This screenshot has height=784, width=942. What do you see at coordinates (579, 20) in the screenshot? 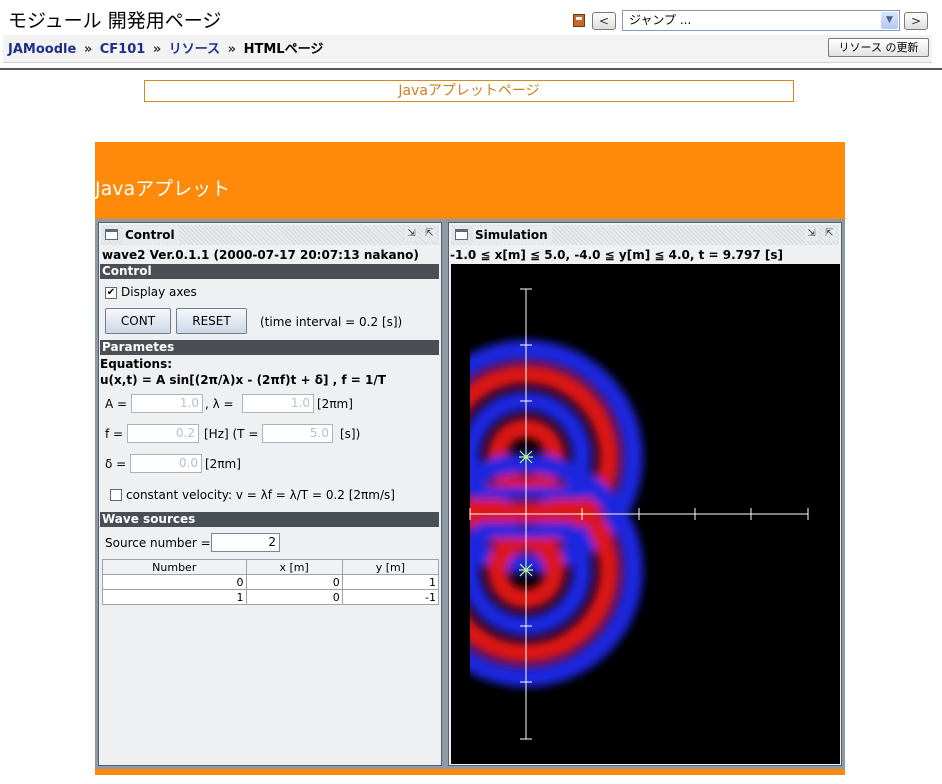
I see `bookmark-icon` at bounding box center [579, 20].